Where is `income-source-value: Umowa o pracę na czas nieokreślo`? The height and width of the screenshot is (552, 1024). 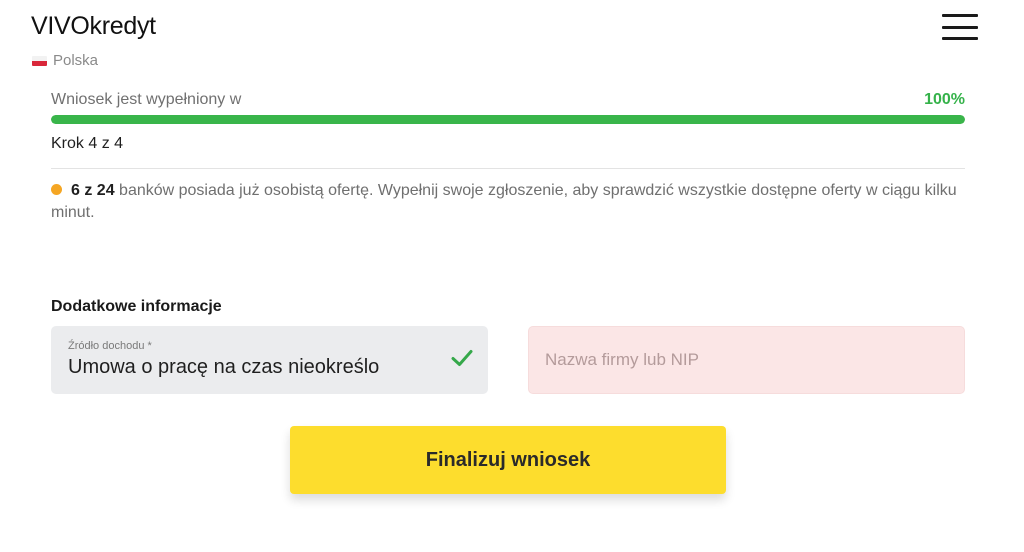
income-source-value: Umowa o pracę na czas nieokreślo is located at coordinates (224, 367).